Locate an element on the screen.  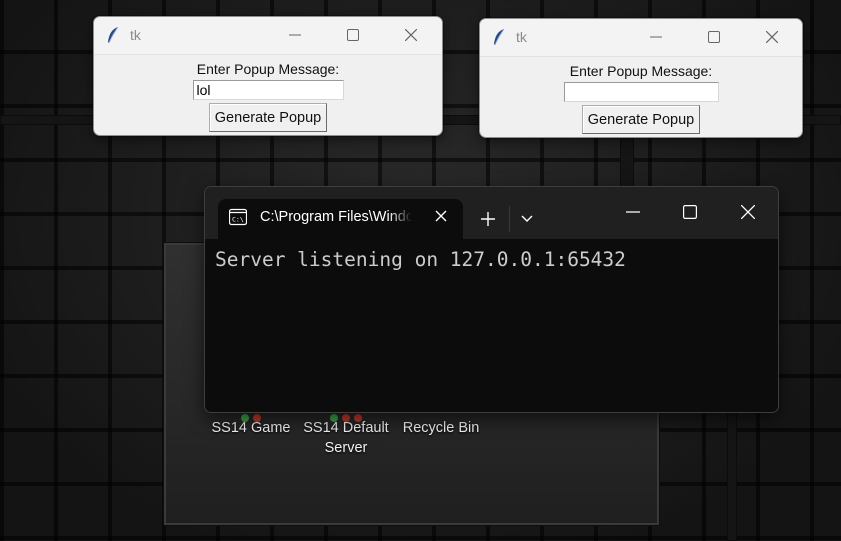
command-prompt-icon: C:\ is located at coordinates (238, 217).